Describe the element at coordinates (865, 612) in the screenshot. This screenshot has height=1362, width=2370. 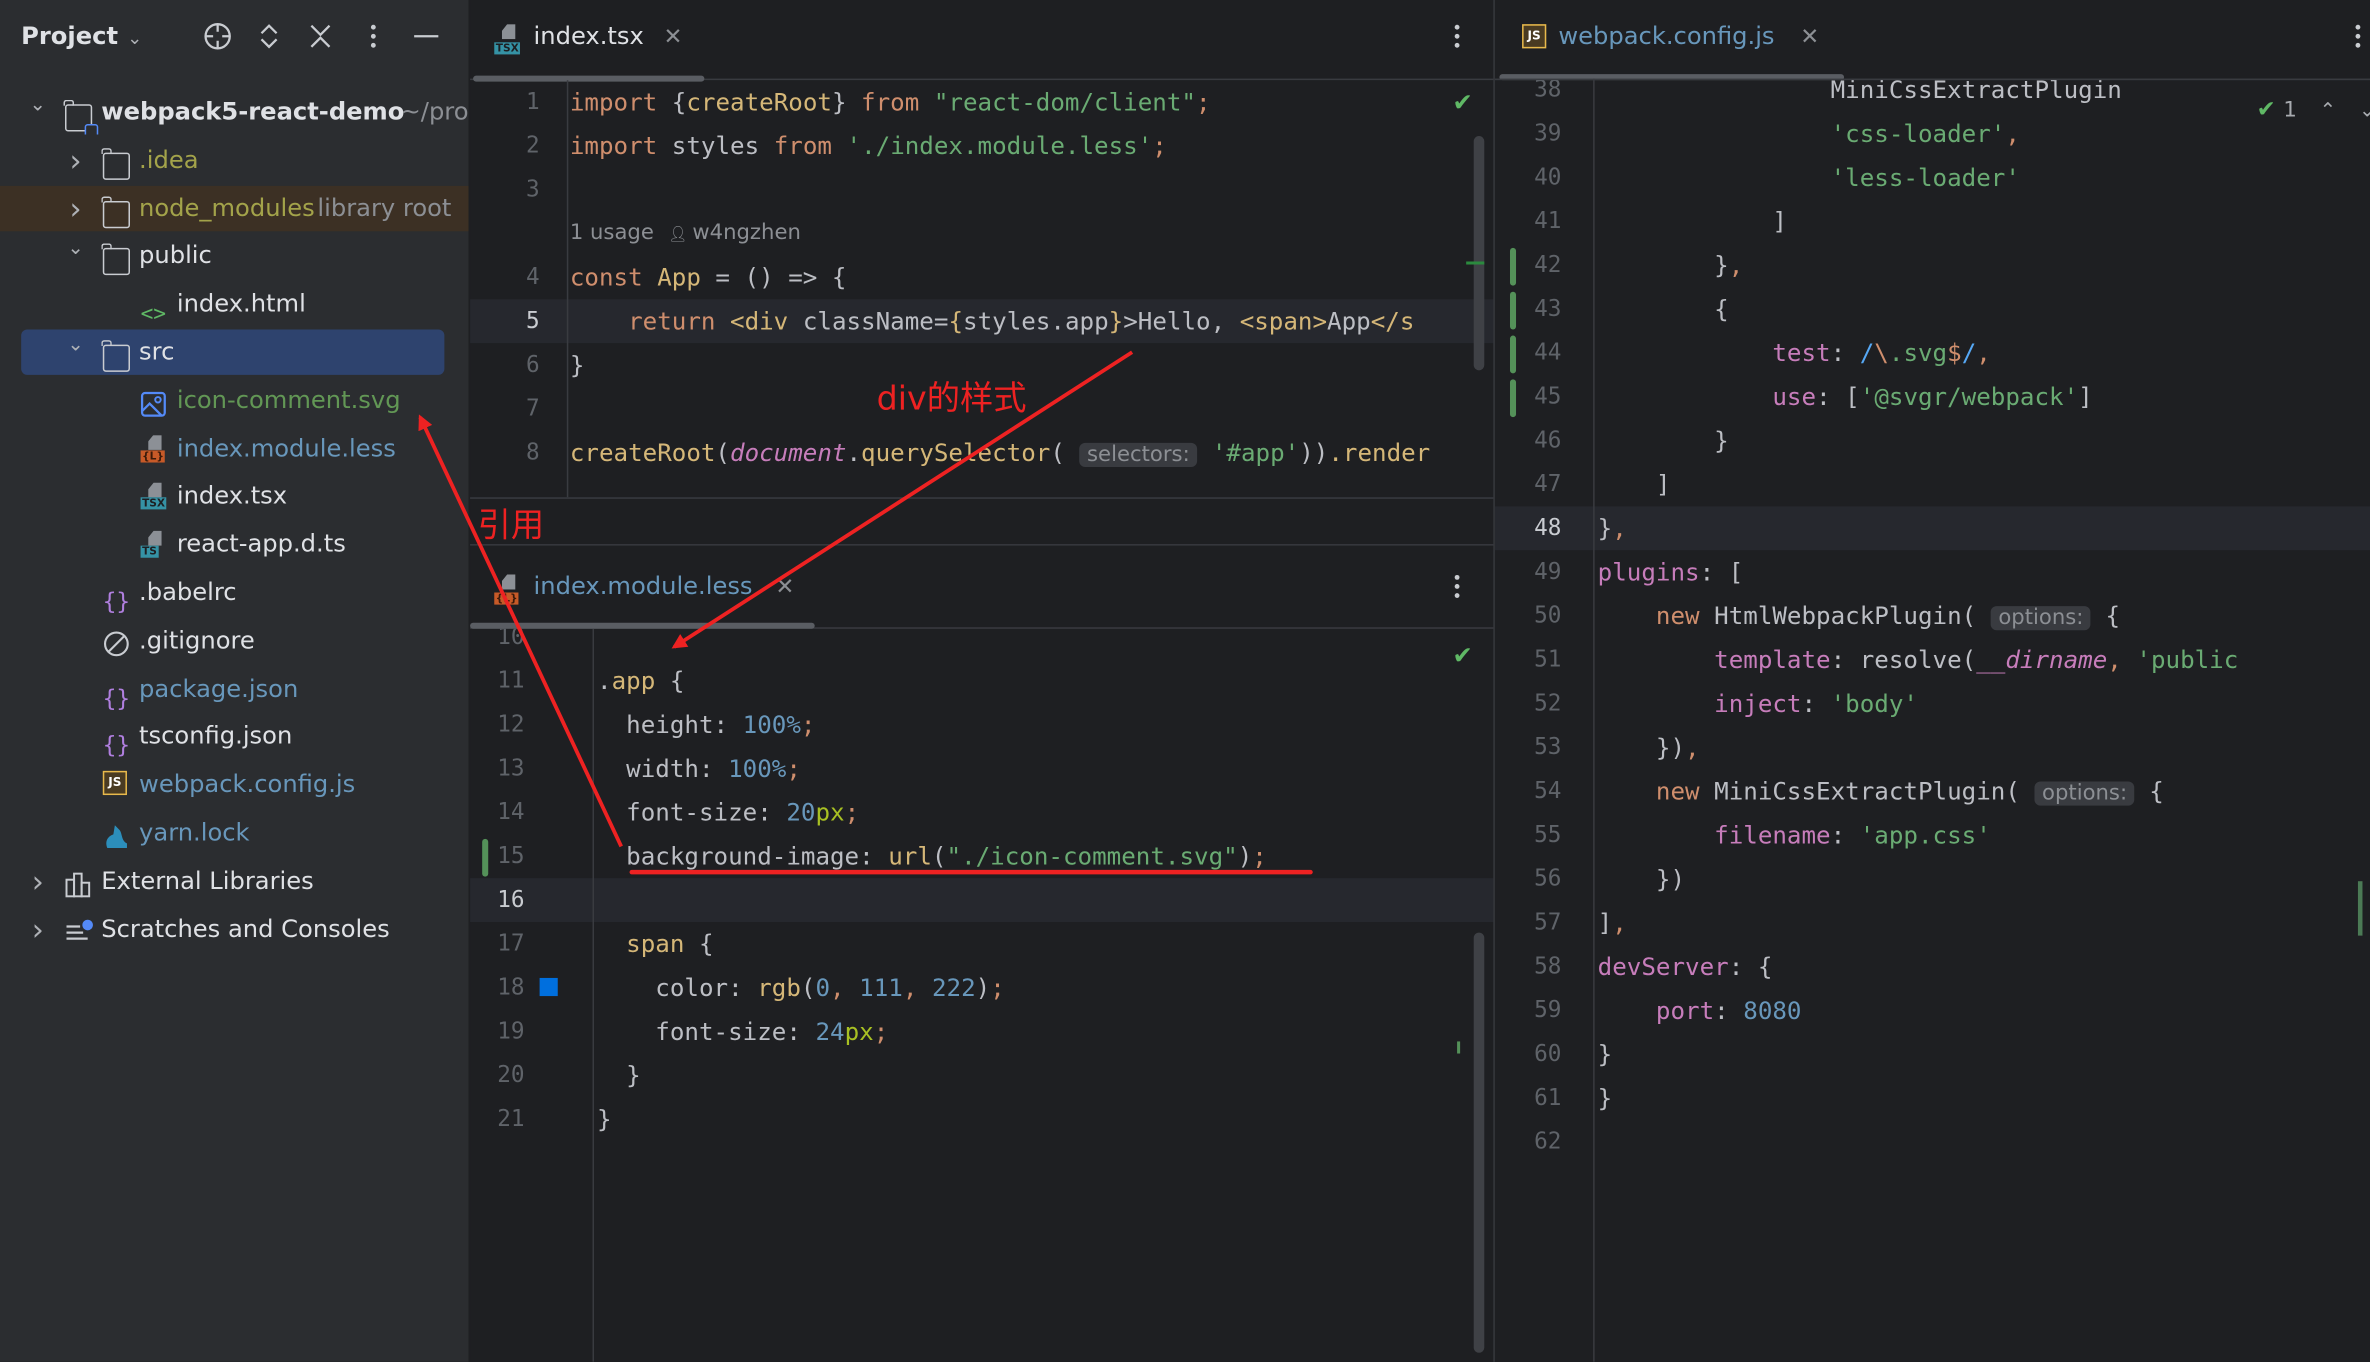
I see `annotation-overlay` at that location.